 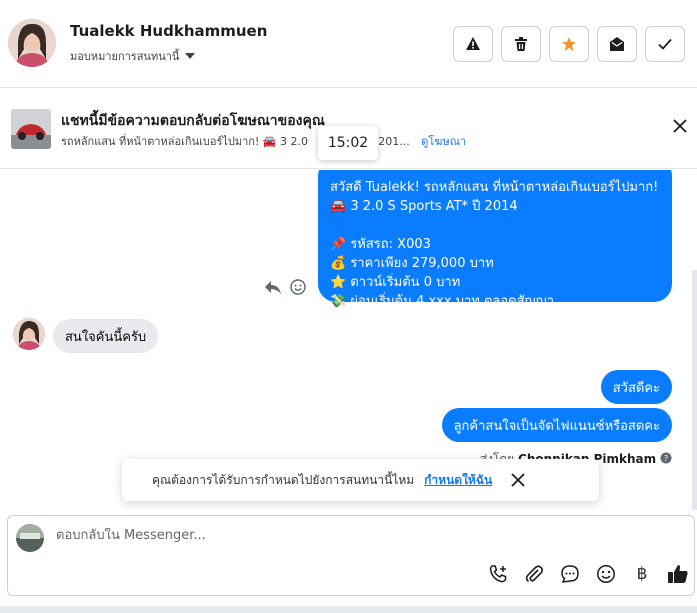 What do you see at coordinates (29, 334) in the screenshot?
I see `contact-avatar-small` at bounding box center [29, 334].